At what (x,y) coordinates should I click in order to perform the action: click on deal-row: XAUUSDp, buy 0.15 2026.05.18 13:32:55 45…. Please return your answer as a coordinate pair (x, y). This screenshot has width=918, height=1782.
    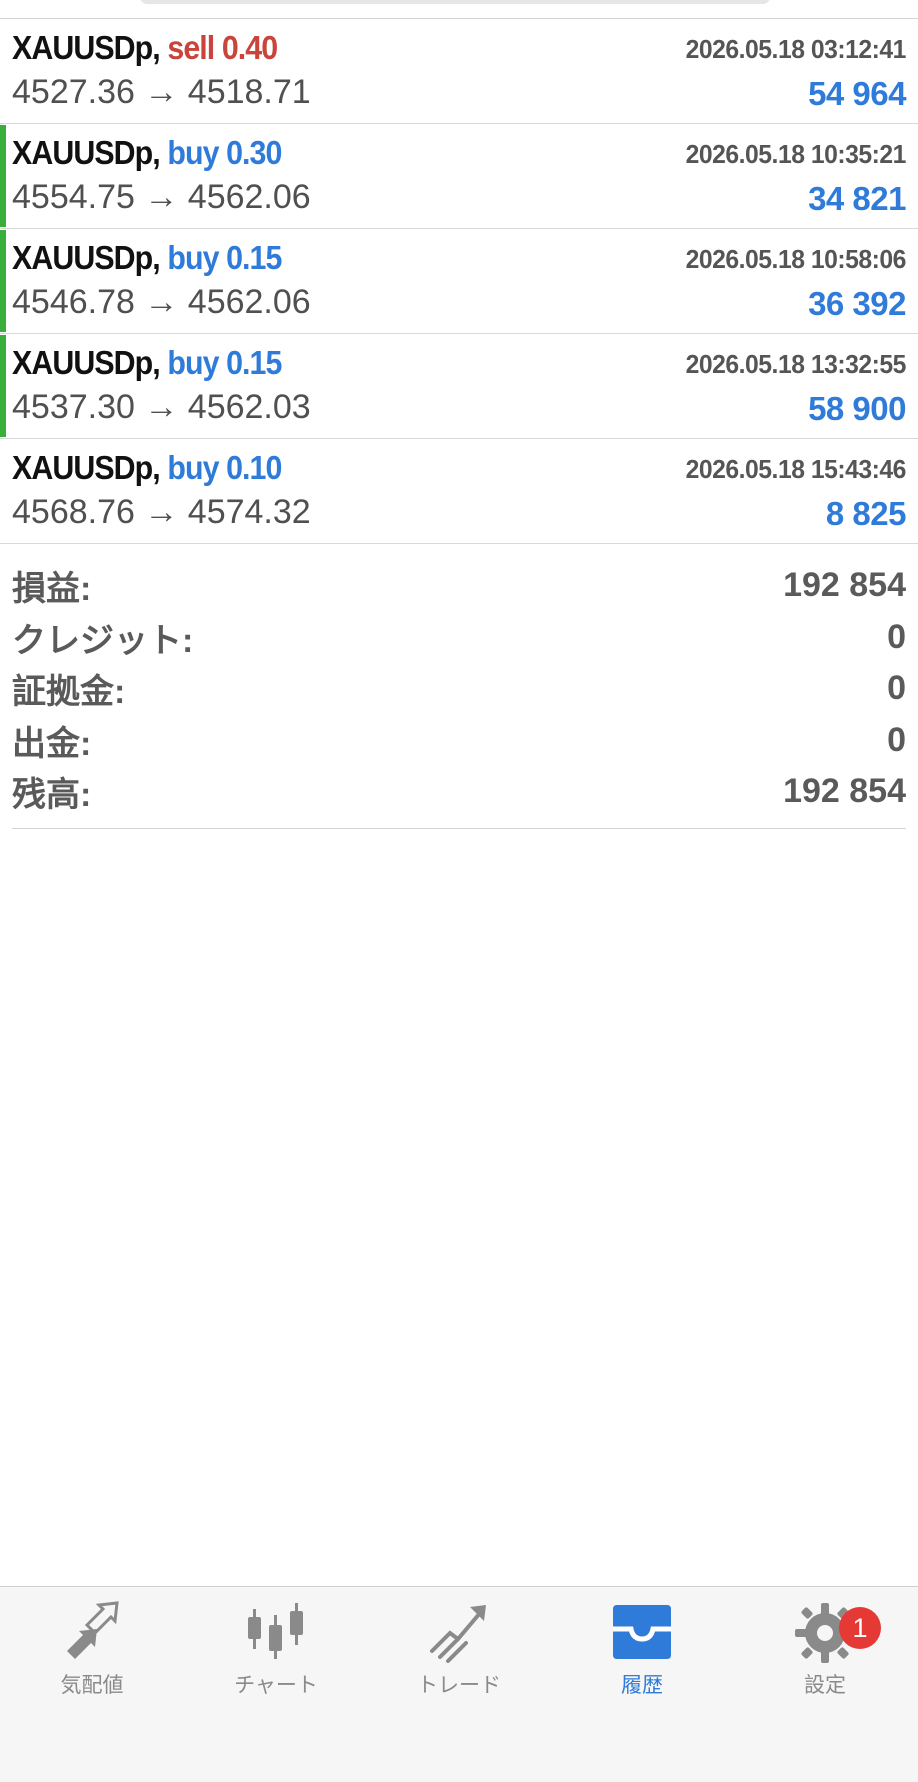
    Looking at the image, I should click on (459, 386).